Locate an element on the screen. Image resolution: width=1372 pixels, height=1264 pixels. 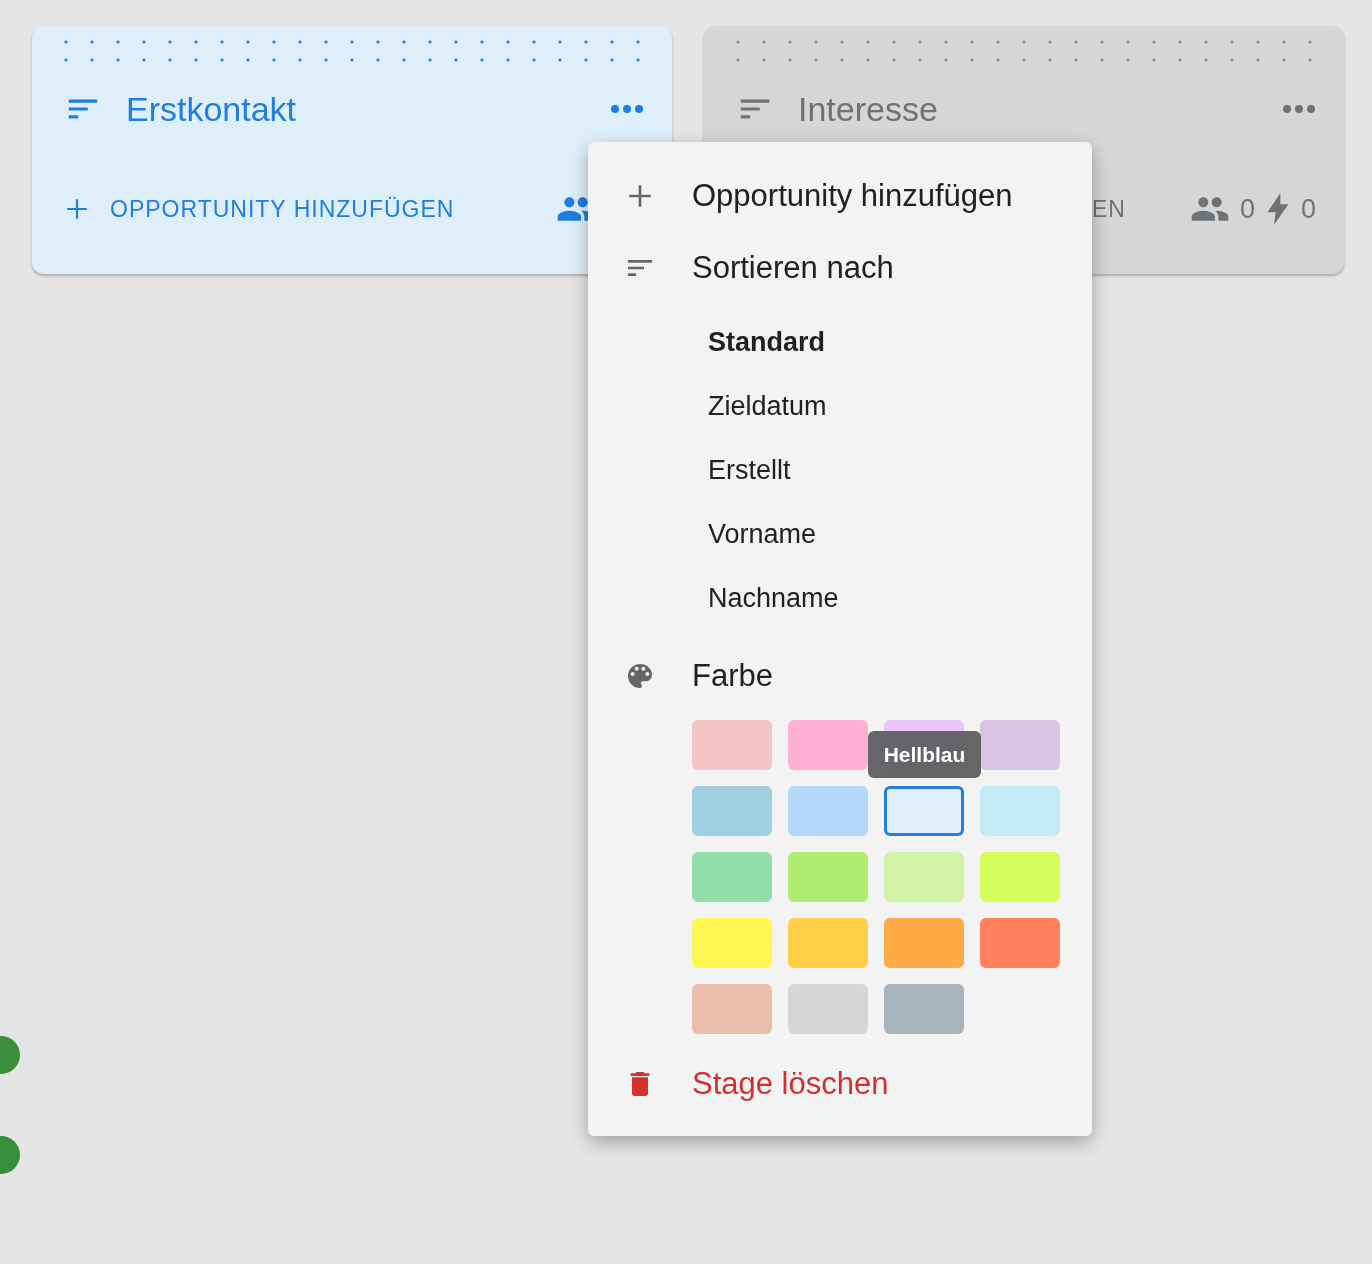
sort-option: Vorname is located at coordinates (858, 534).